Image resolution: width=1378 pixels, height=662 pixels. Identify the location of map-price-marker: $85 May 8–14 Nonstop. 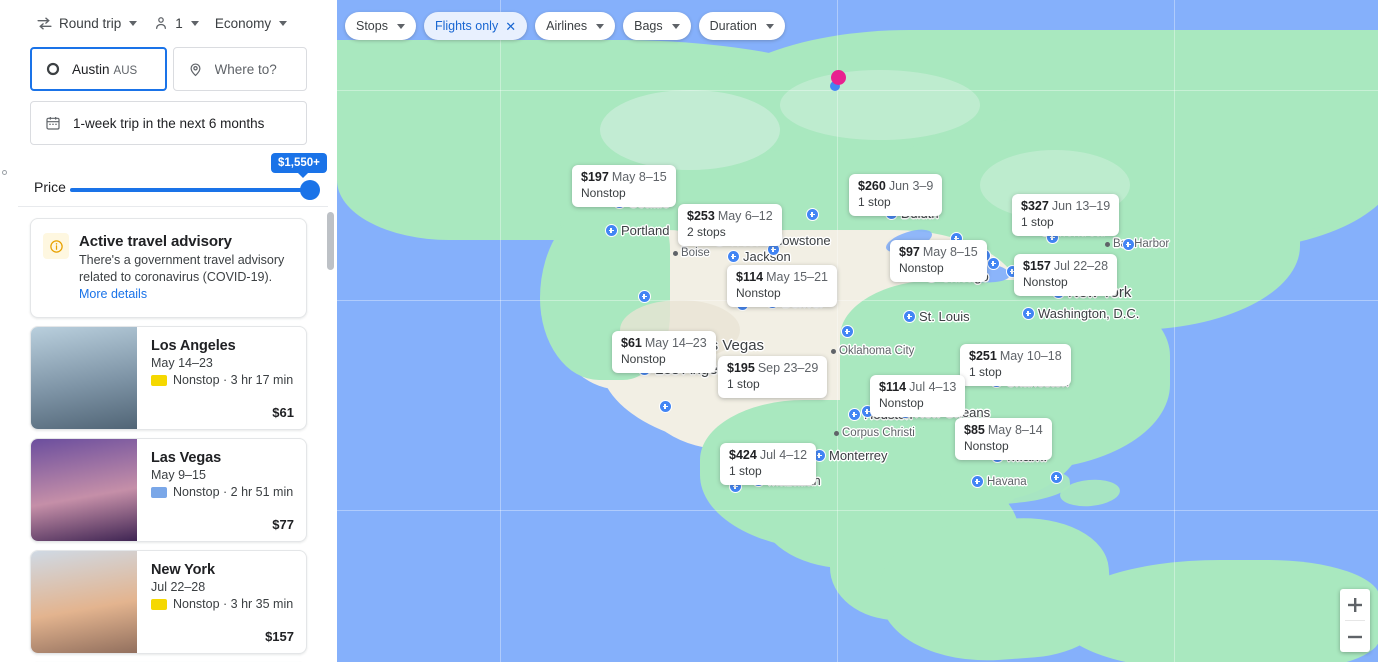
(1003, 439).